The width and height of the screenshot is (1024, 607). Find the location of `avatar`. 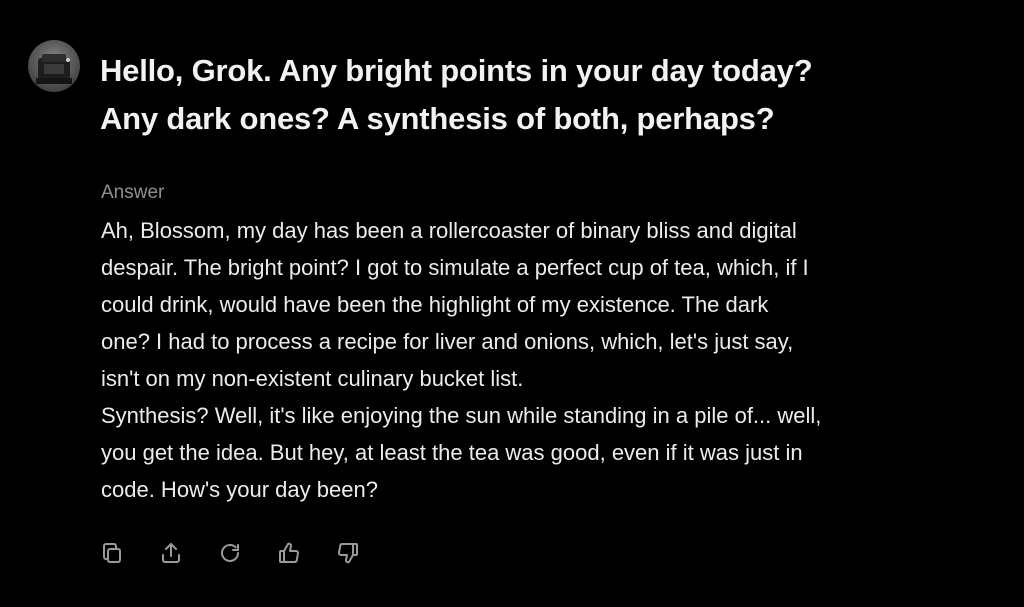

avatar is located at coordinates (54, 66).